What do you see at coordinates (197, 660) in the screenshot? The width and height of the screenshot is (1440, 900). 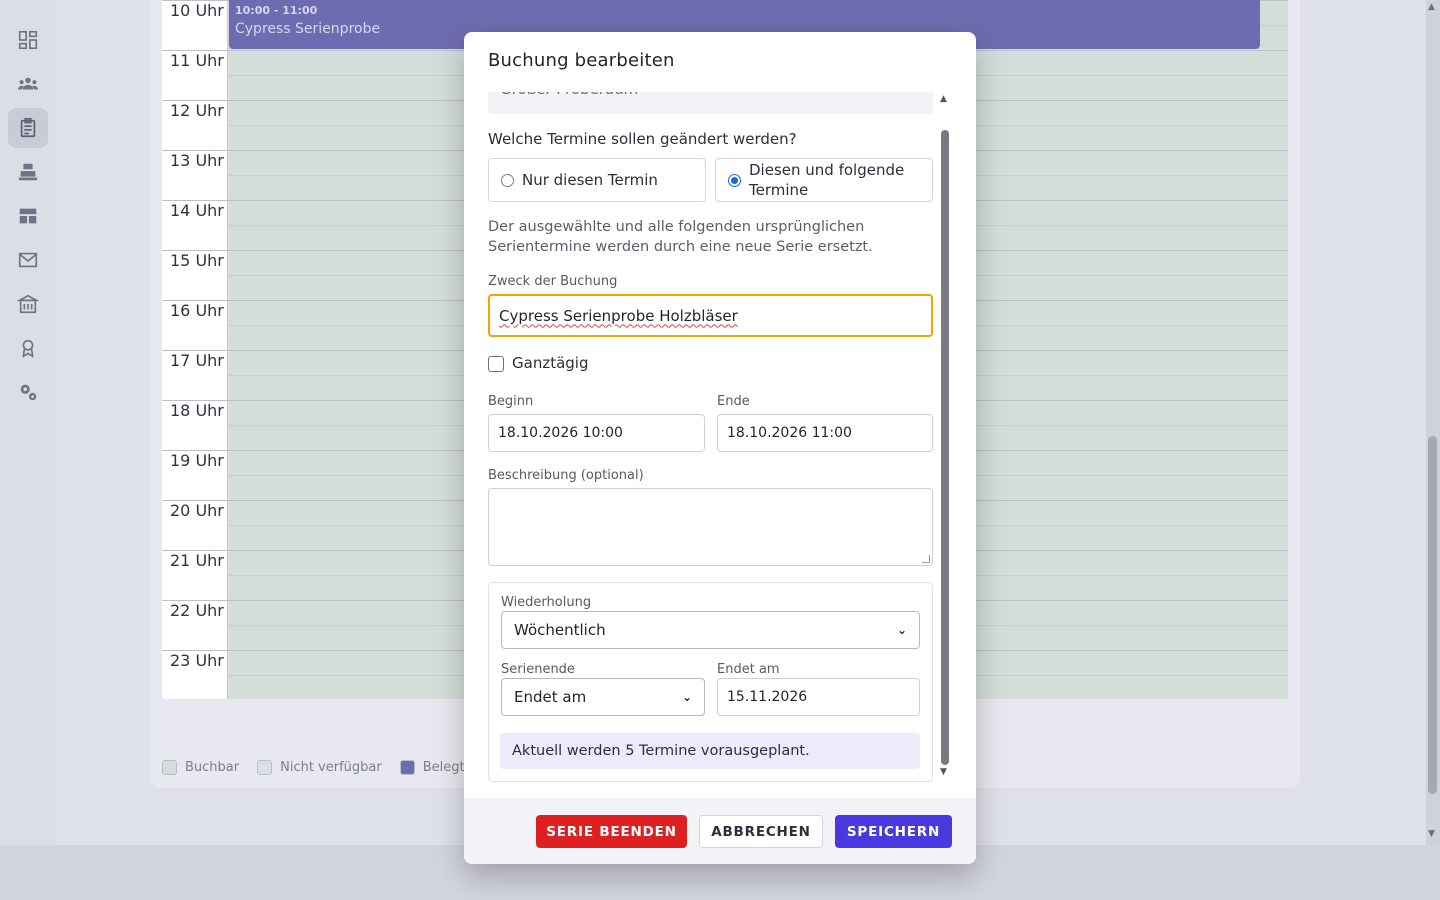 I see `hour-label: 23 Uhr` at bounding box center [197, 660].